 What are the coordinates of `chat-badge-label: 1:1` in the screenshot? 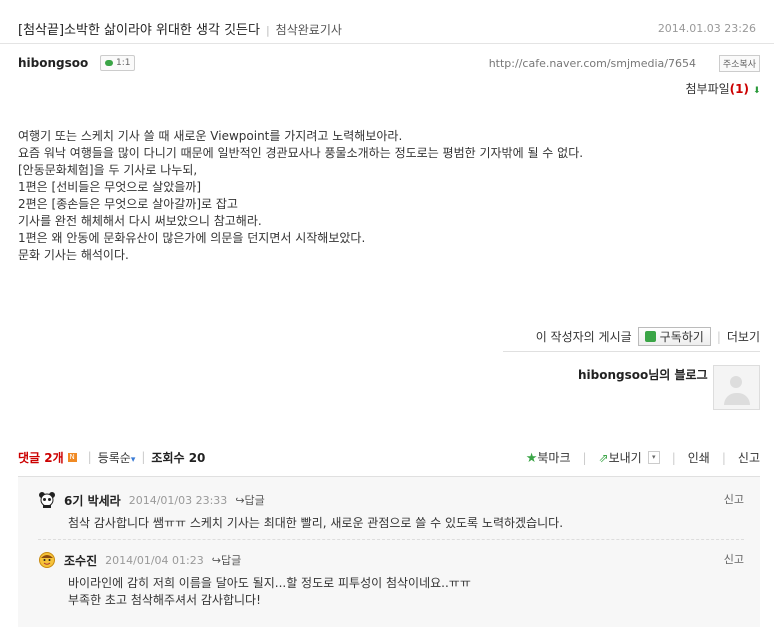 It's located at (123, 63).